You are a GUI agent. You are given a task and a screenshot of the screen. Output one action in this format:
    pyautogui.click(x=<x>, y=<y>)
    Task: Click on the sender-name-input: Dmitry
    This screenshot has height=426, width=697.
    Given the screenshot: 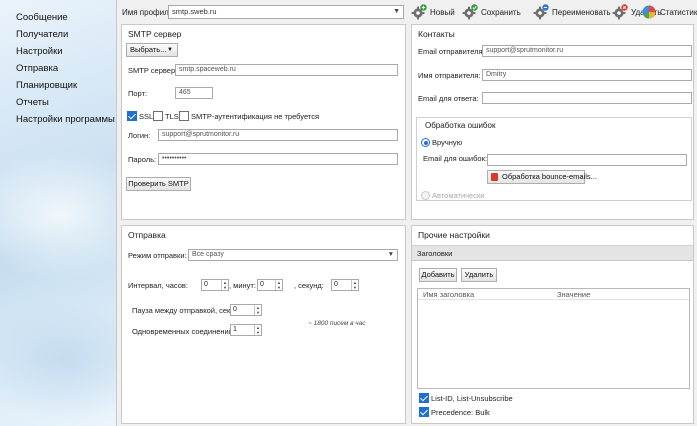 What is the action you would take?
    pyautogui.click(x=587, y=75)
    